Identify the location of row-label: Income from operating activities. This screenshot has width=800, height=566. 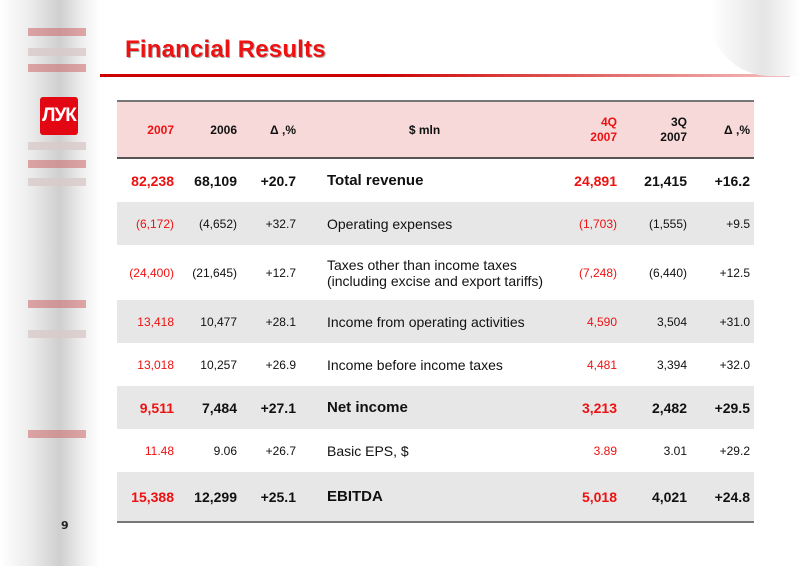
(426, 321).